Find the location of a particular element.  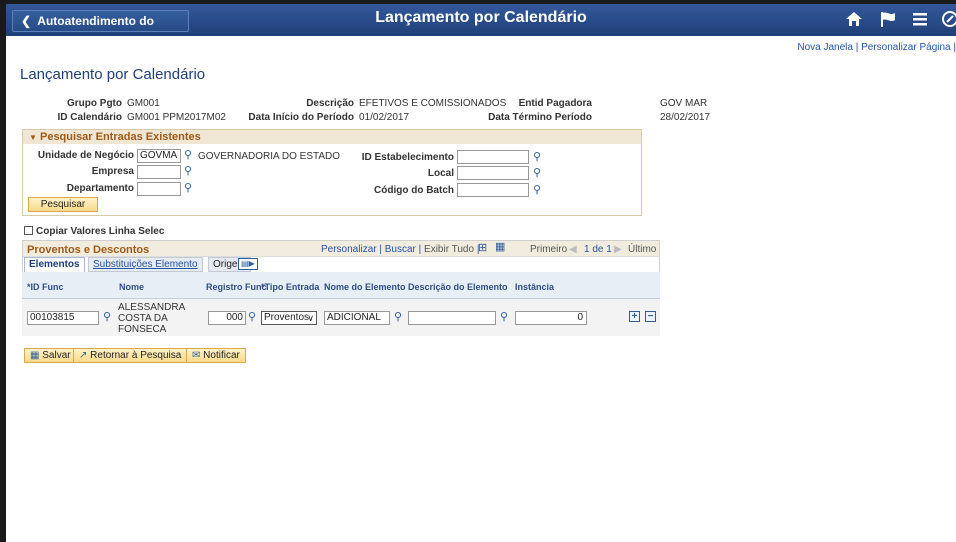

entid-value: GOV MAR is located at coordinates (684, 103).